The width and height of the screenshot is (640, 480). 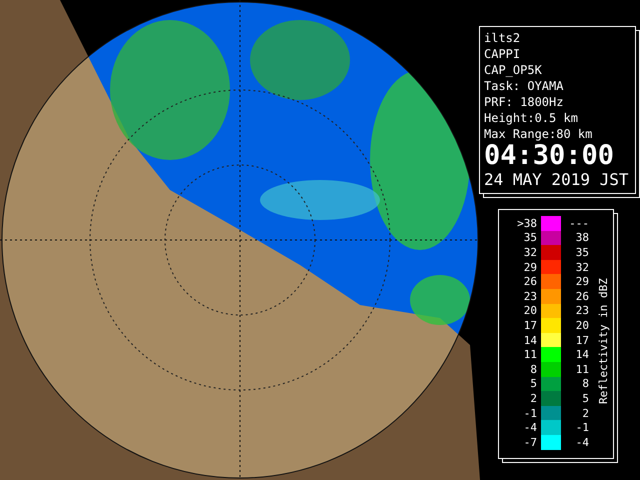 I want to click on info-text: Task: OYAMA, so click(x=524, y=86).